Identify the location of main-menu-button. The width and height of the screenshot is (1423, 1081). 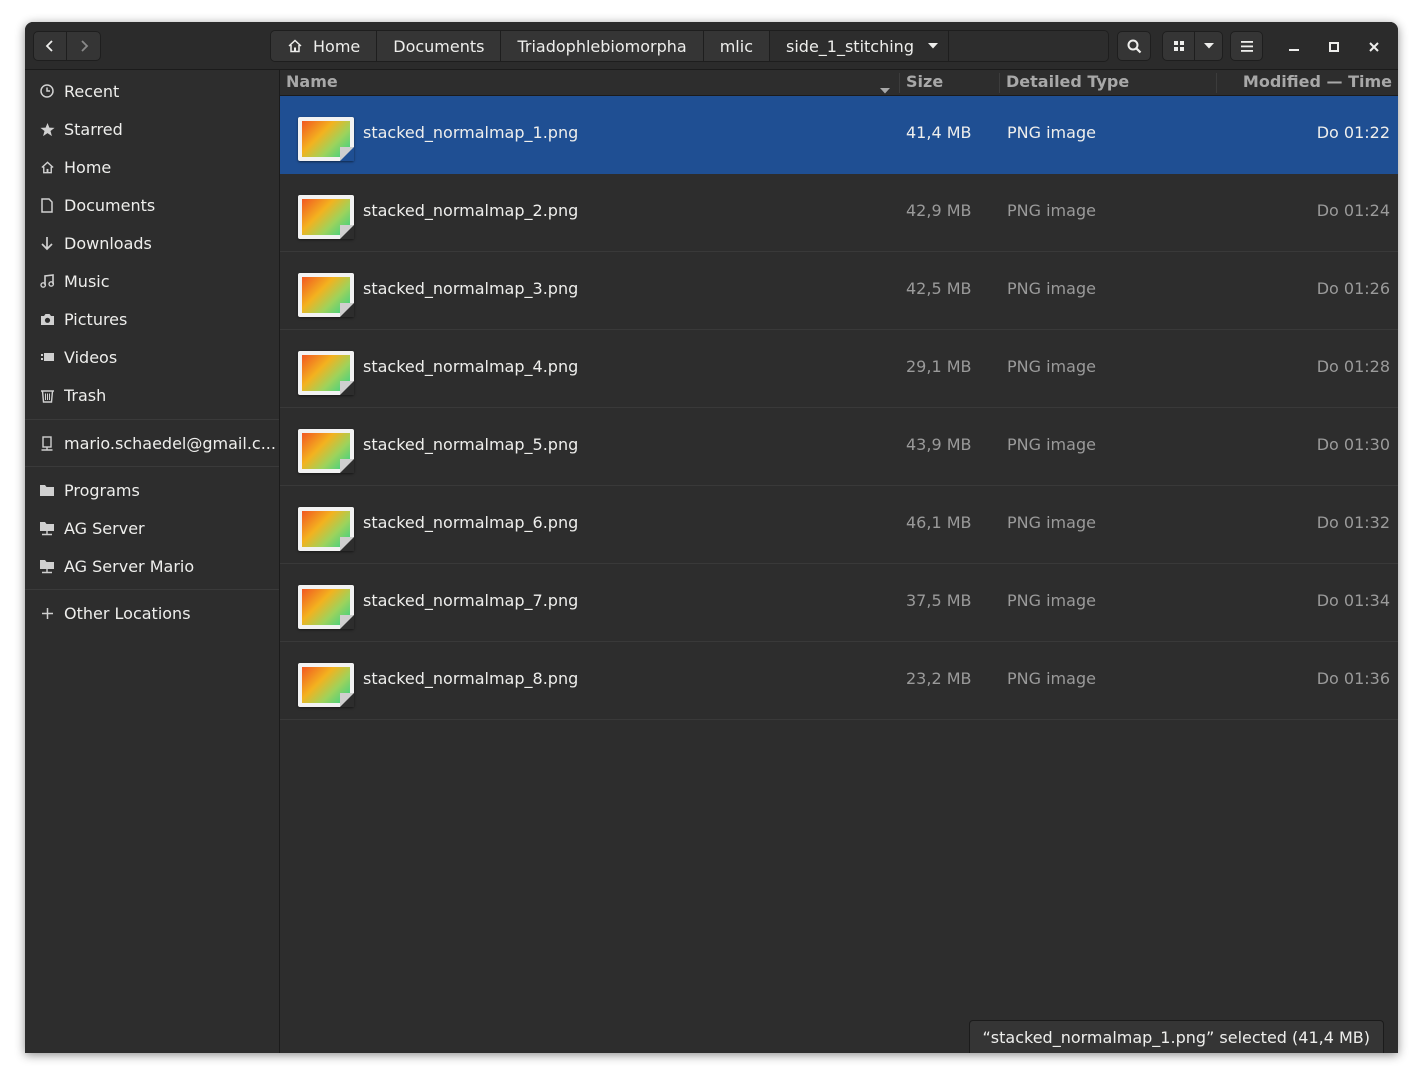
(1246, 46).